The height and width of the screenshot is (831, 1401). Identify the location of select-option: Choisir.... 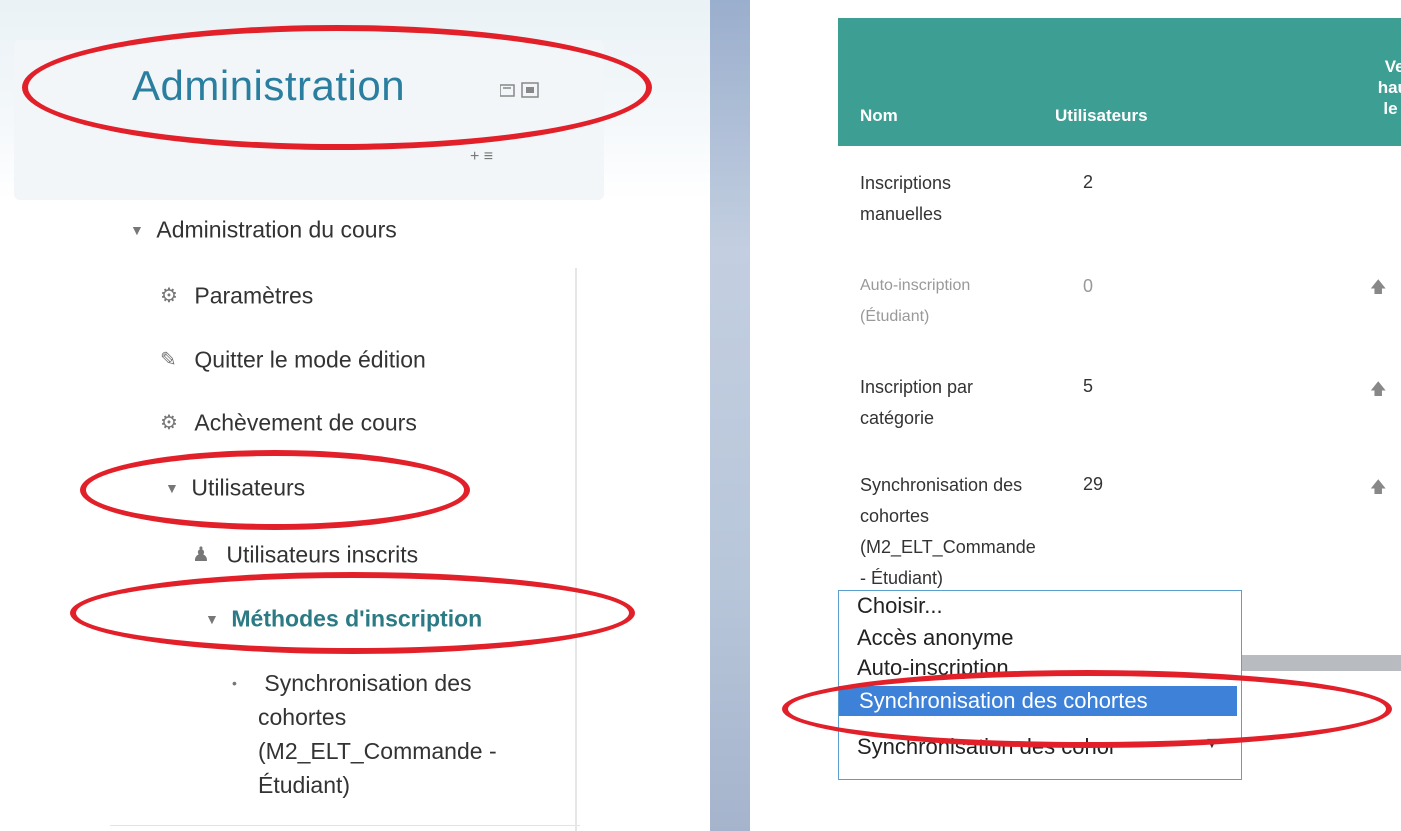
(900, 606).